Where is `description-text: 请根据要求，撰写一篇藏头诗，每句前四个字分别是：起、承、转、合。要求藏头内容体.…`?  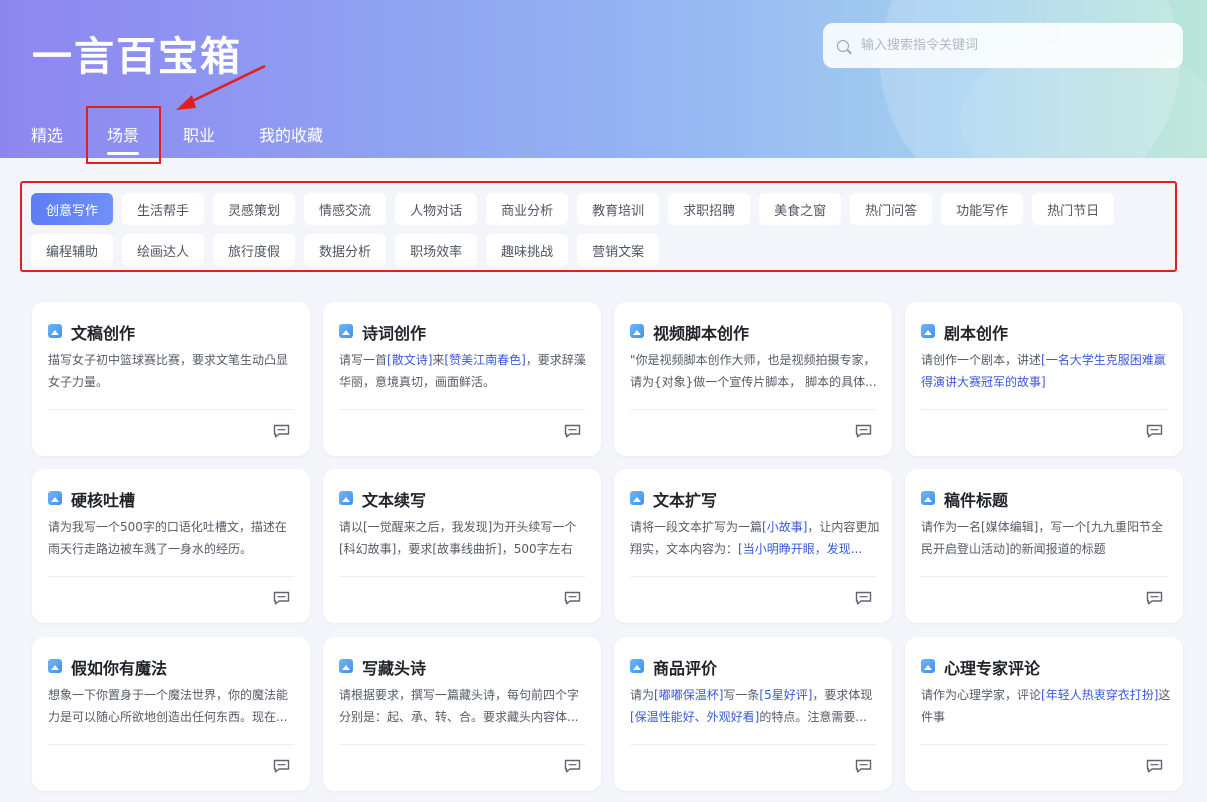
description-text: 请根据要求，撰写一篇藏头诗，每句前四个字分别是：起、承、转、合。要求藏头内容体.… is located at coordinates (459, 706).